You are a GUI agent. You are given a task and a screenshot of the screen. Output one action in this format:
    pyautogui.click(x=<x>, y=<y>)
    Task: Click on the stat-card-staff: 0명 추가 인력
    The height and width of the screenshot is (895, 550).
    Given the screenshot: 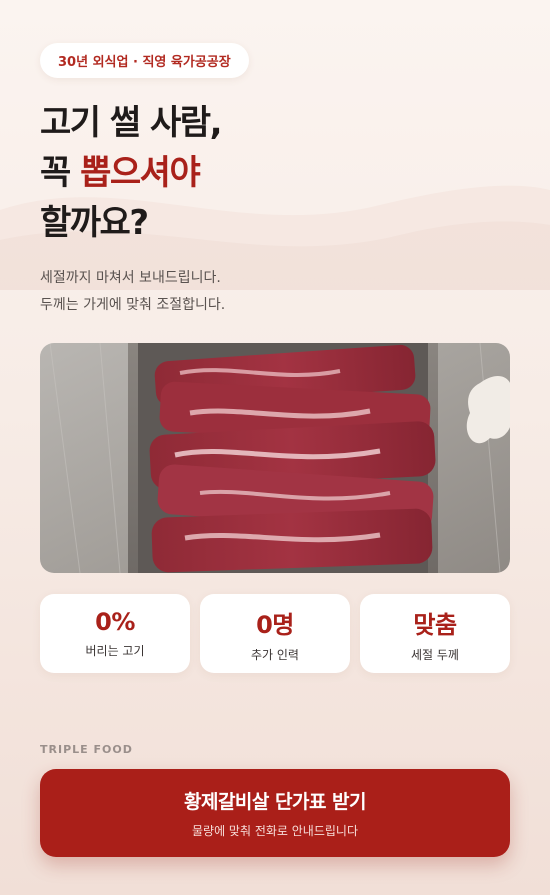 What is the action you would take?
    pyautogui.click(x=275, y=633)
    